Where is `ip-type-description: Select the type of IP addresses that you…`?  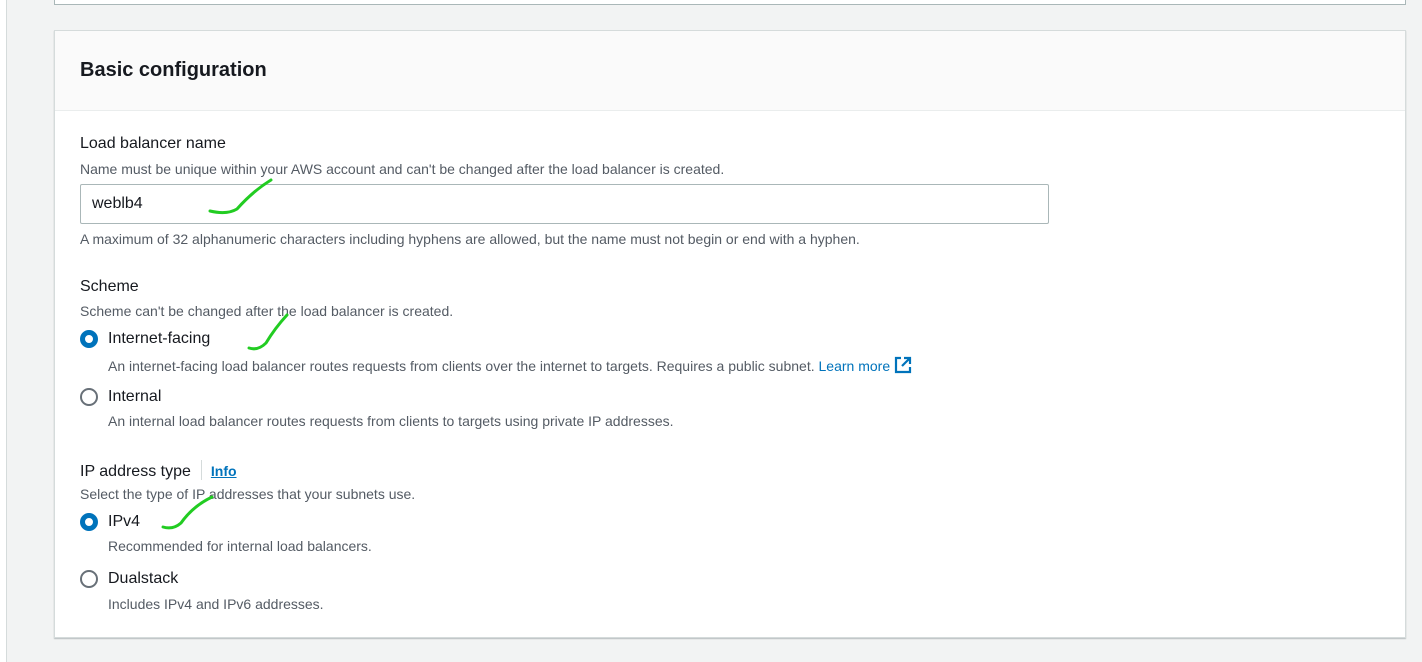
ip-type-description: Select the type of IP addresses that you… is located at coordinates (248, 494).